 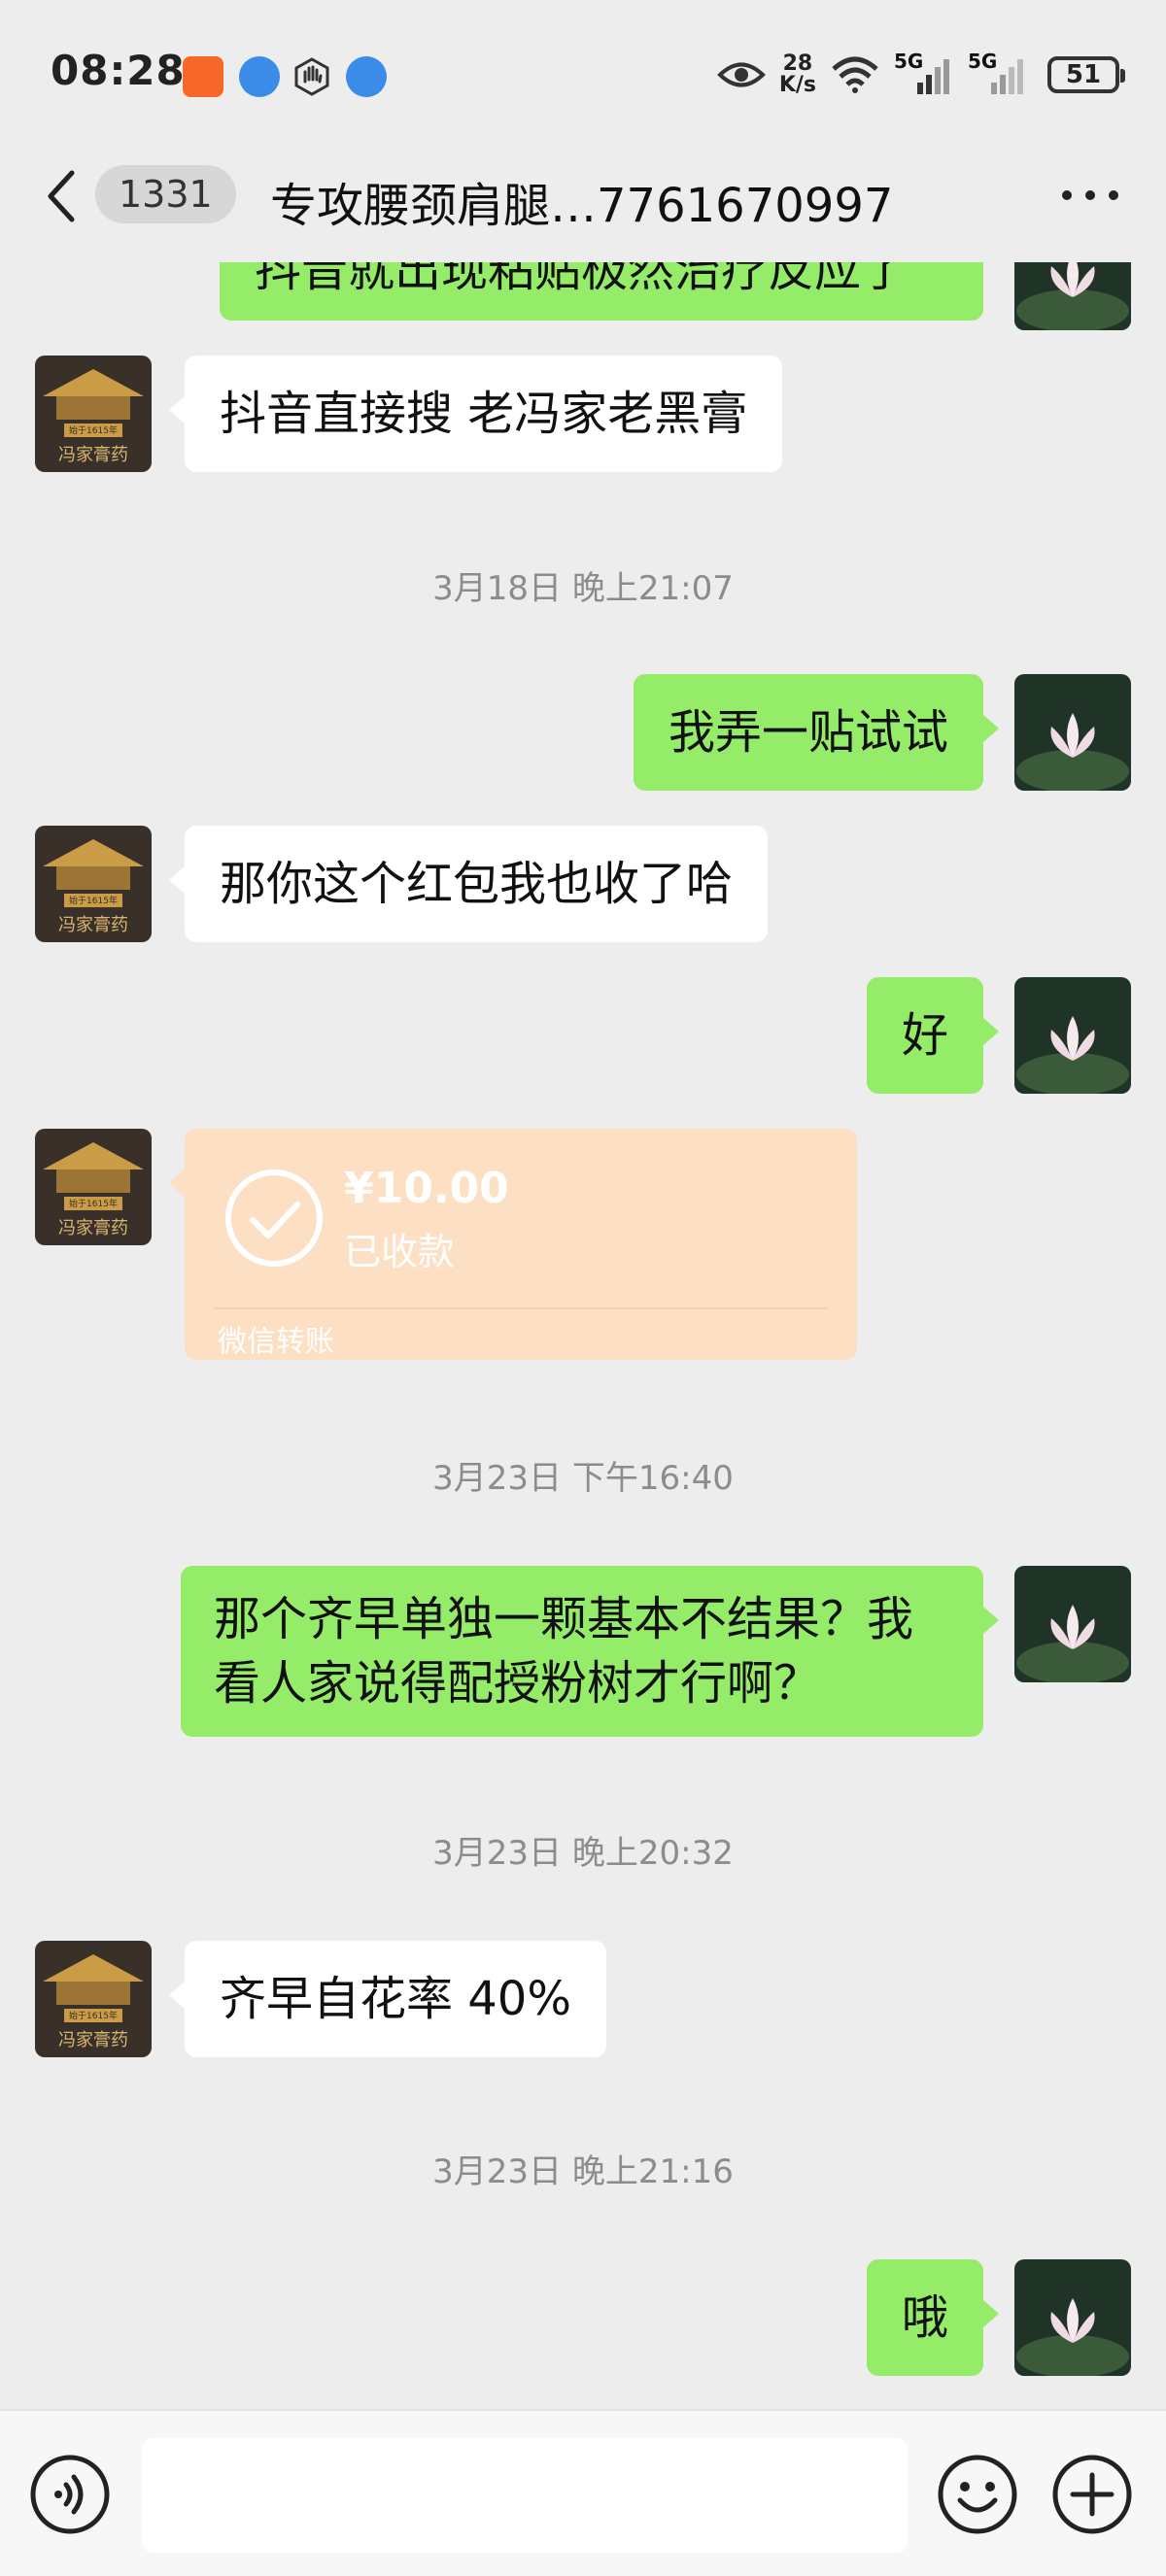 I want to click on message-bubble-mine: 好, so click(x=933, y=1035).